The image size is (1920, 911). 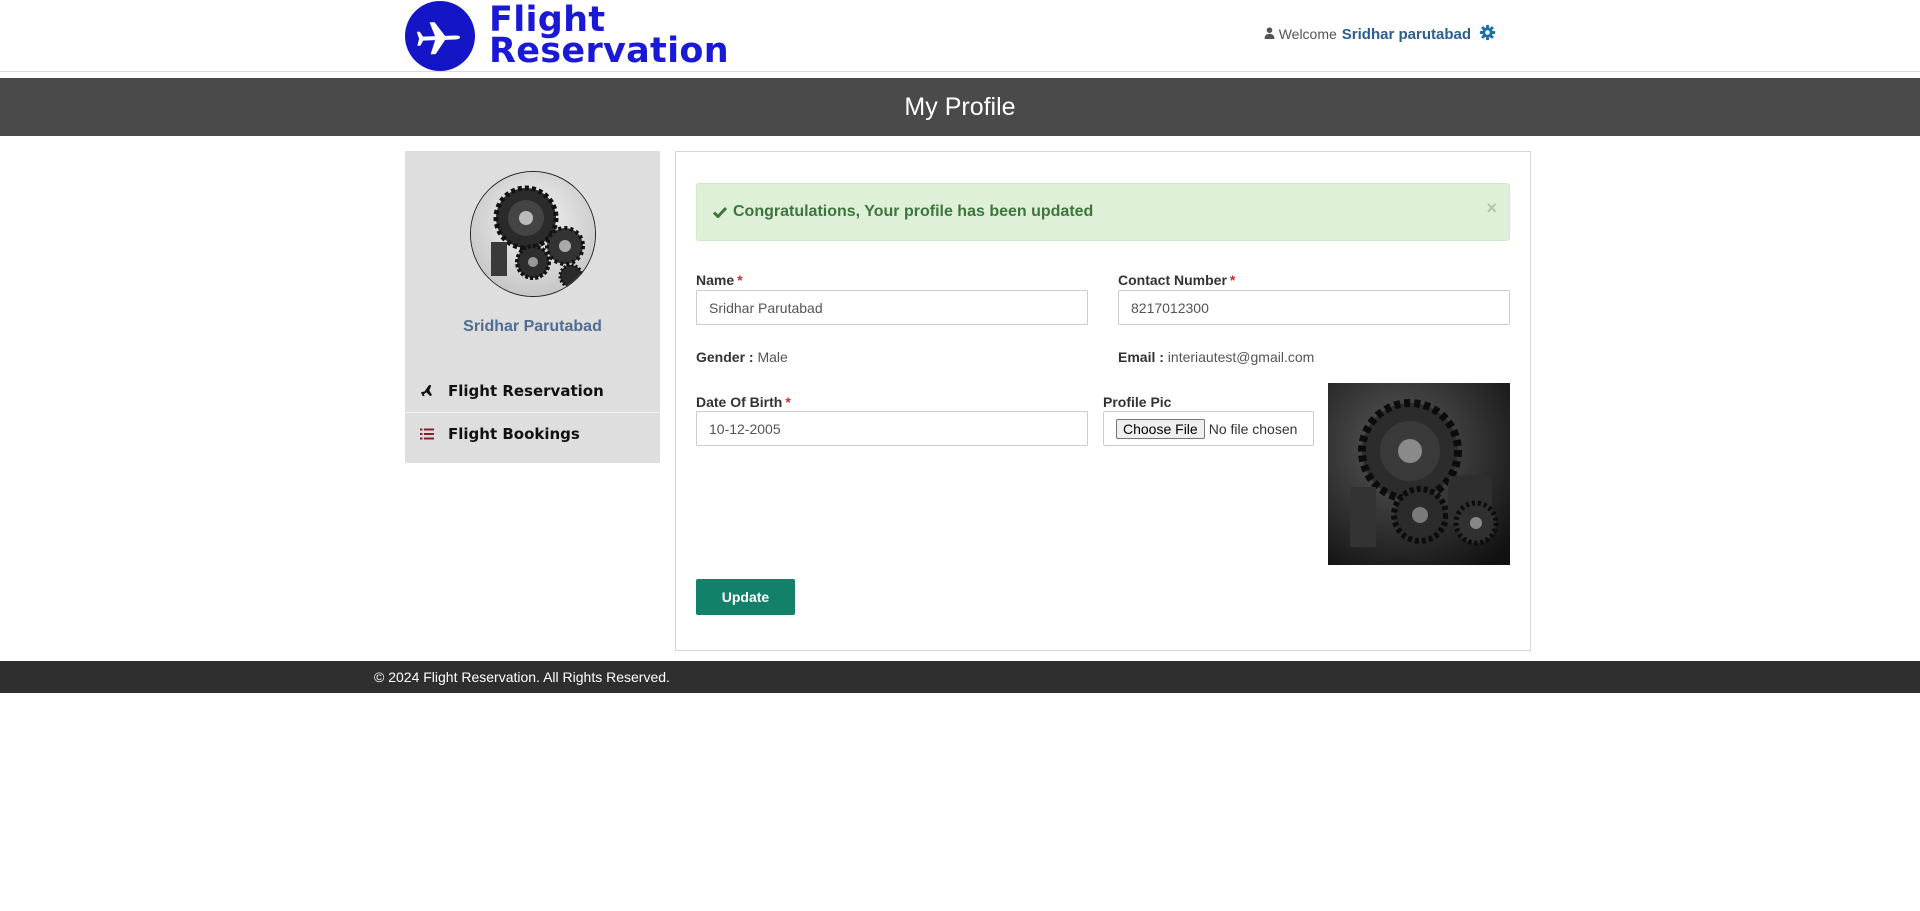 I want to click on contact-label: Contact Number *, so click(x=1176, y=280).